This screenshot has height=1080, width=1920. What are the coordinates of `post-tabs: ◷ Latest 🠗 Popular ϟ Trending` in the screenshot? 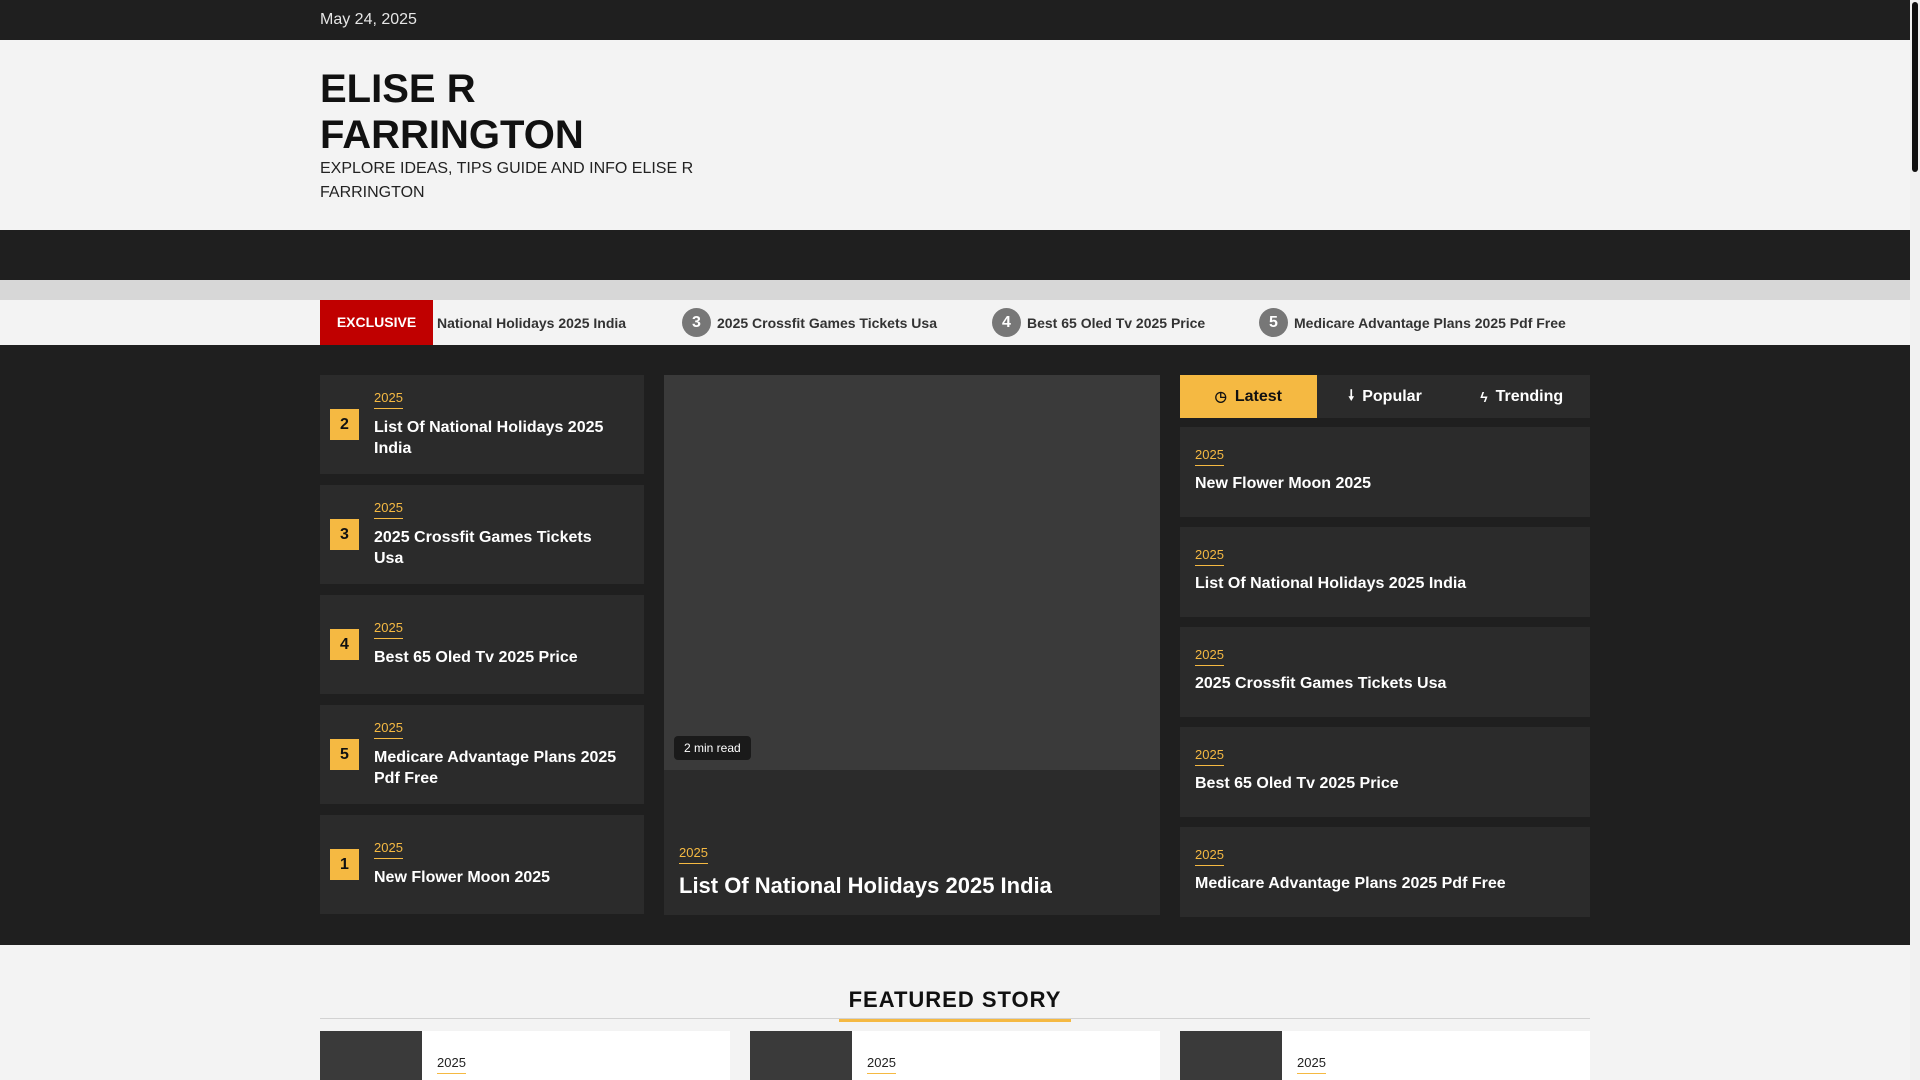 It's located at (1385, 396).